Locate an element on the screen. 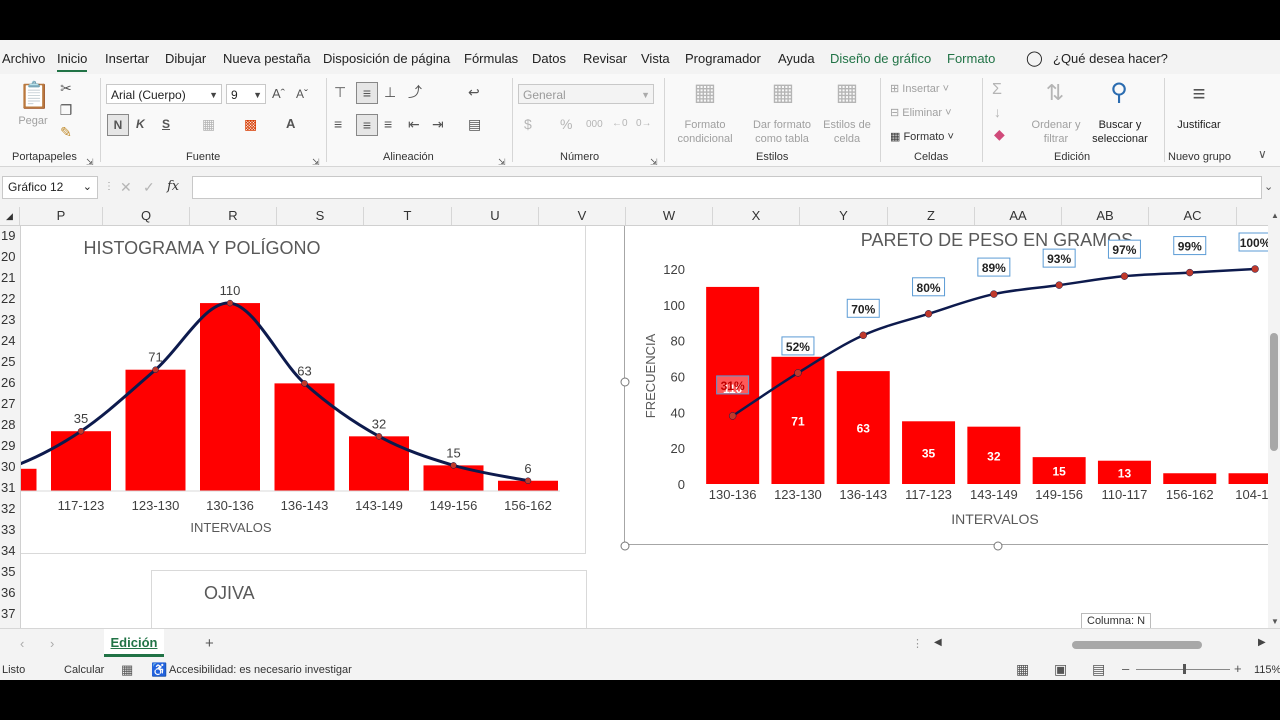 This screenshot has height=720, width=1280. column-header: AC is located at coordinates (1193, 216).